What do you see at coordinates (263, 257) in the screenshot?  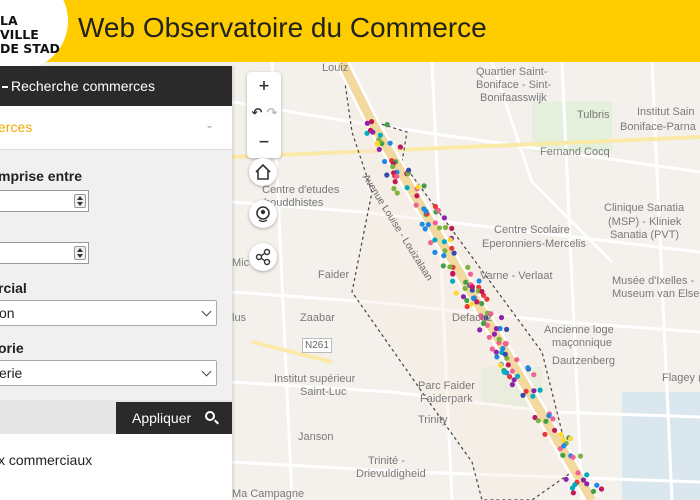 I see `share-button` at bounding box center [263, 257].